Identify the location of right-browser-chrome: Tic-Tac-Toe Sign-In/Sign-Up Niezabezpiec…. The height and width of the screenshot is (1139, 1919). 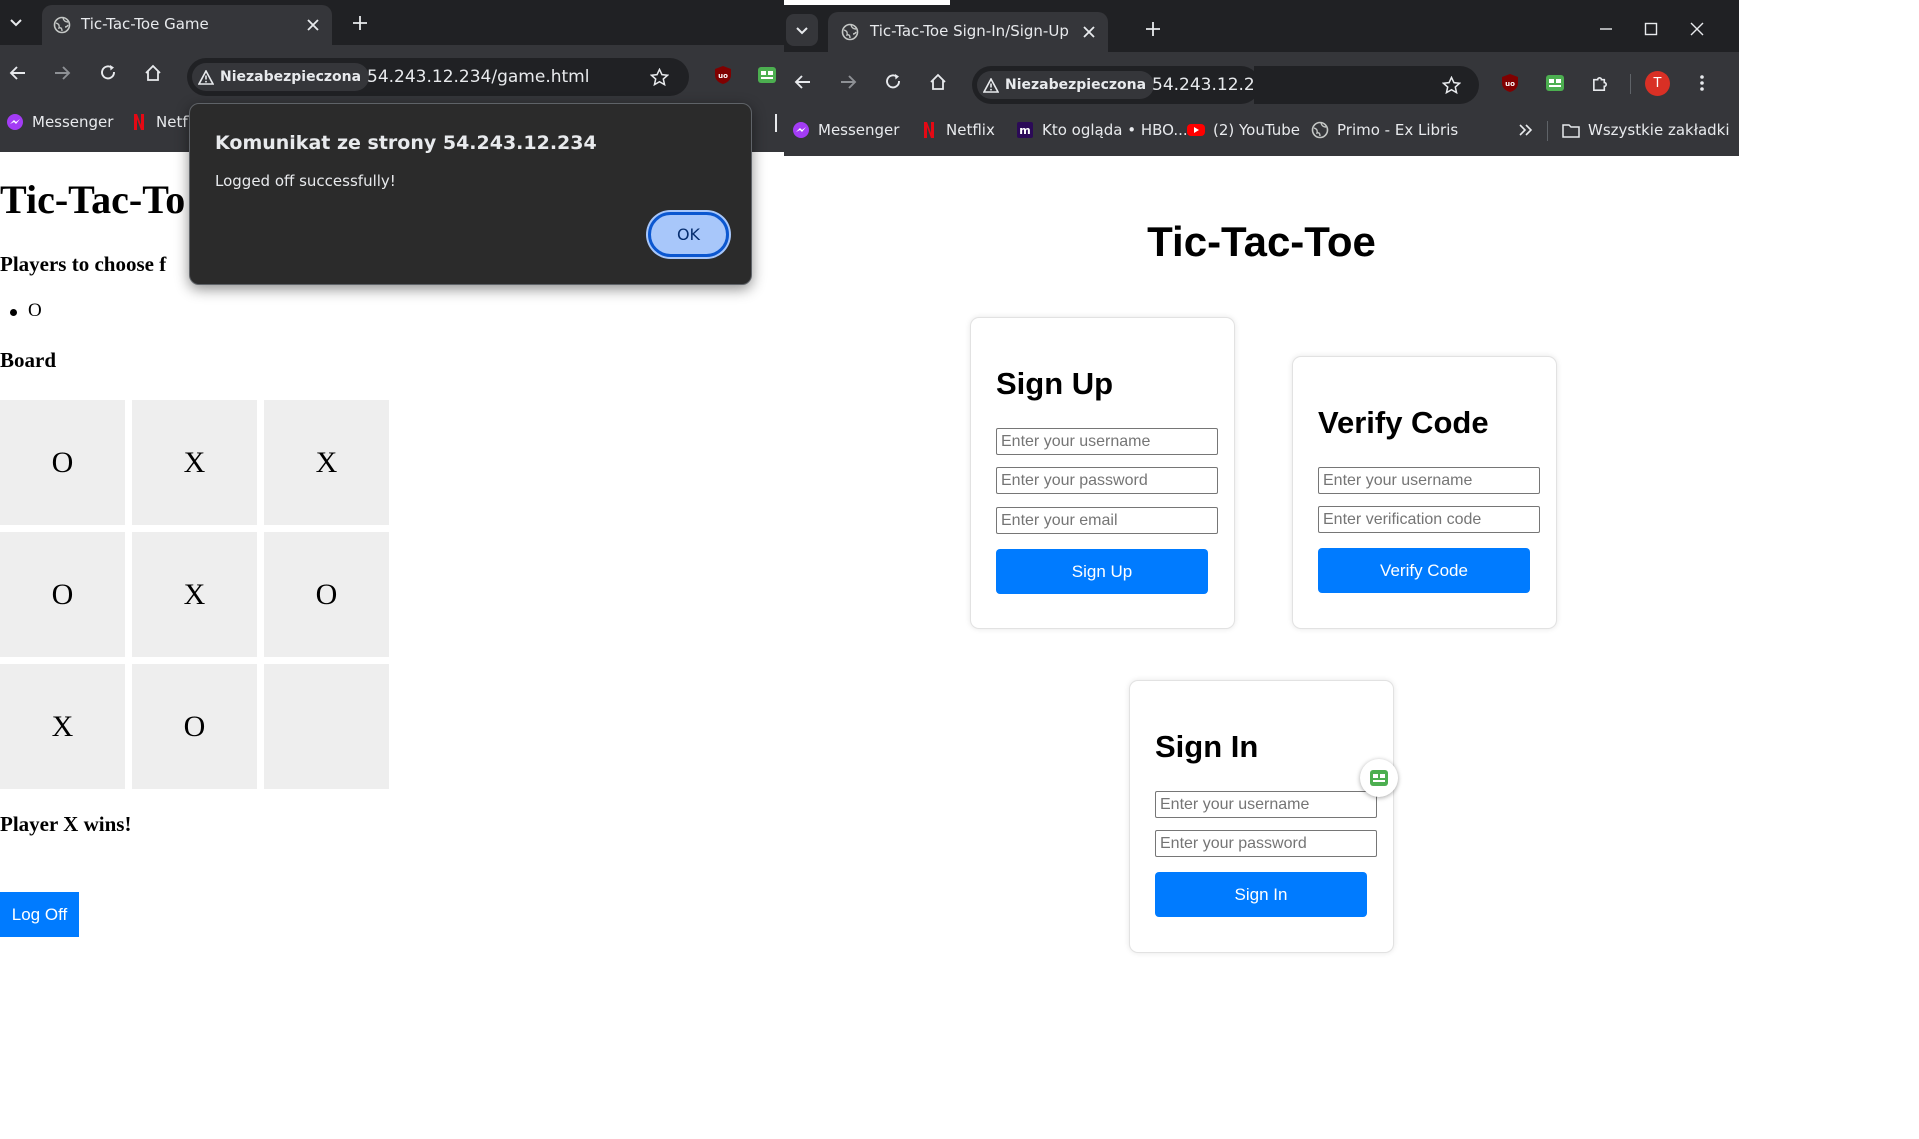
(1261, 78).